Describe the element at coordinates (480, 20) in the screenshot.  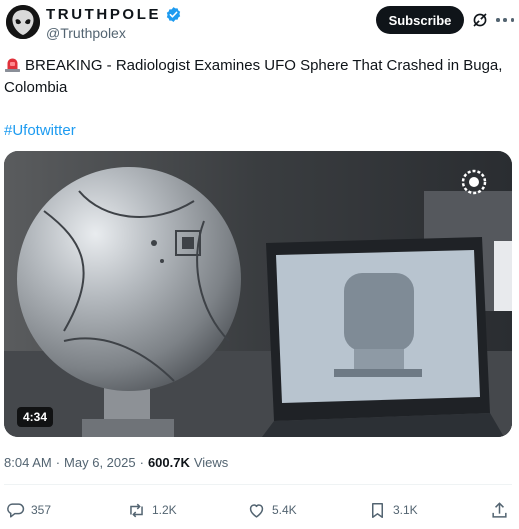
I see `grok-icon` at that location.